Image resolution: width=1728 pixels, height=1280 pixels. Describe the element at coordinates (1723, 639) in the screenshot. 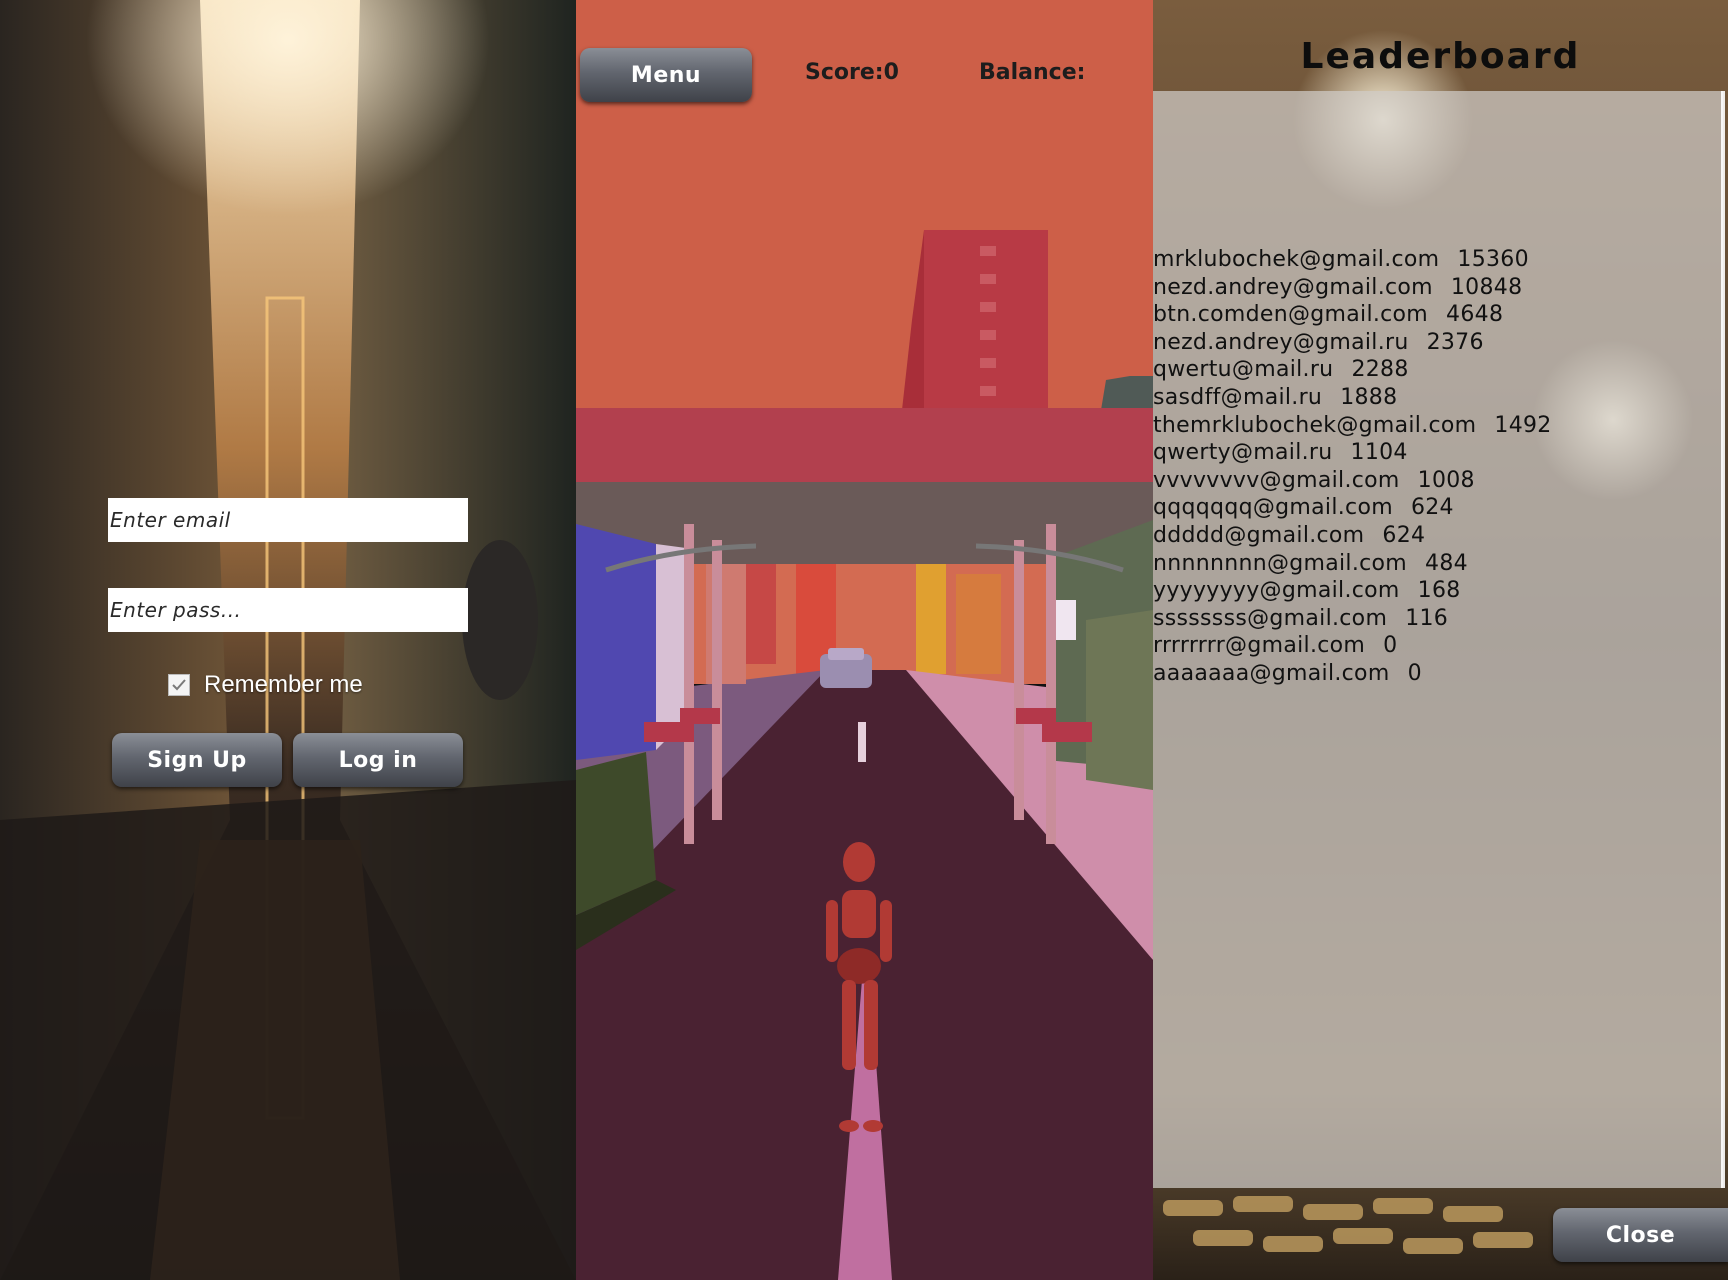

I see `leaderboard-scrollbar` at that location.